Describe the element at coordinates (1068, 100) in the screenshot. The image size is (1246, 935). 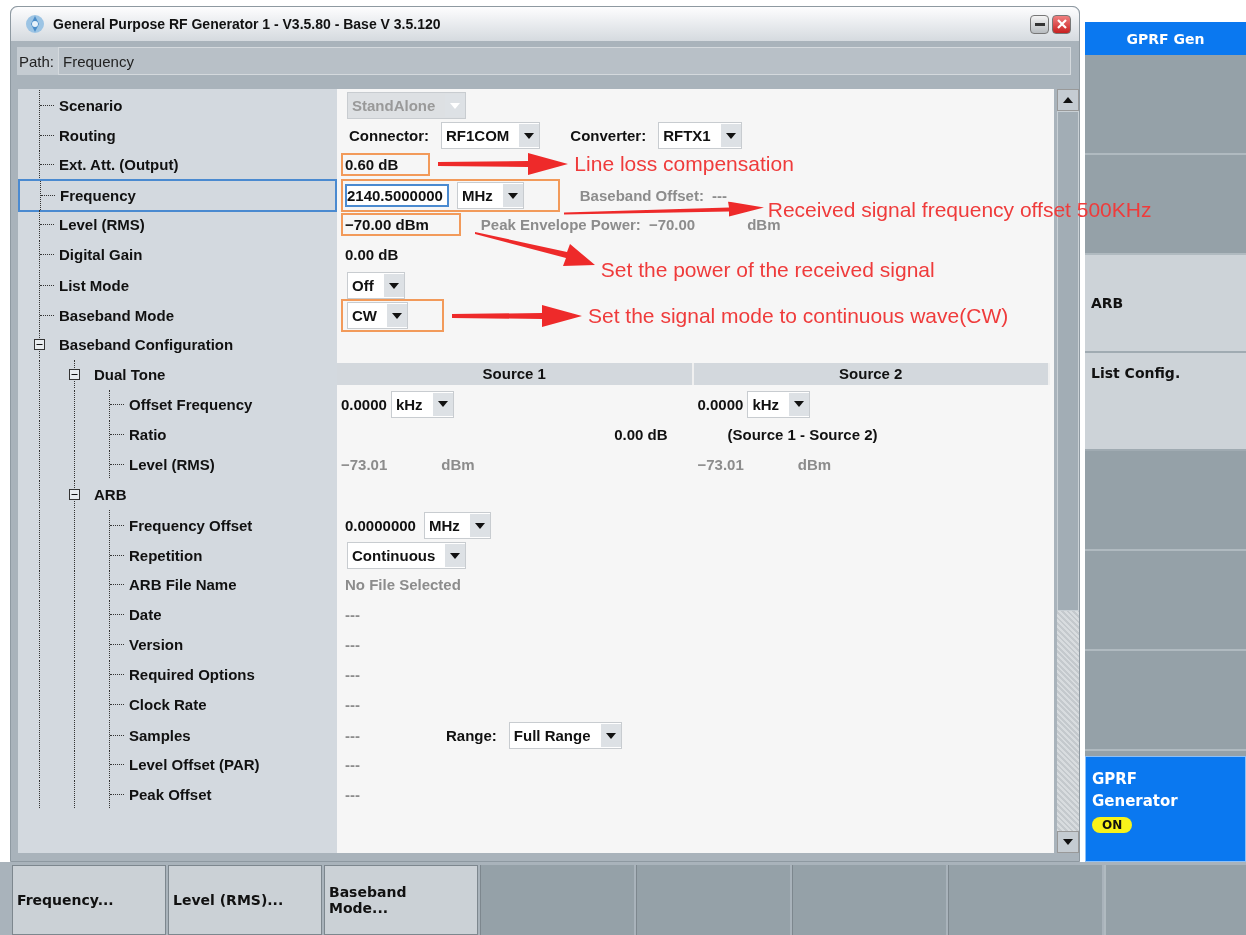
I see `scroll-up-icon` at that location.